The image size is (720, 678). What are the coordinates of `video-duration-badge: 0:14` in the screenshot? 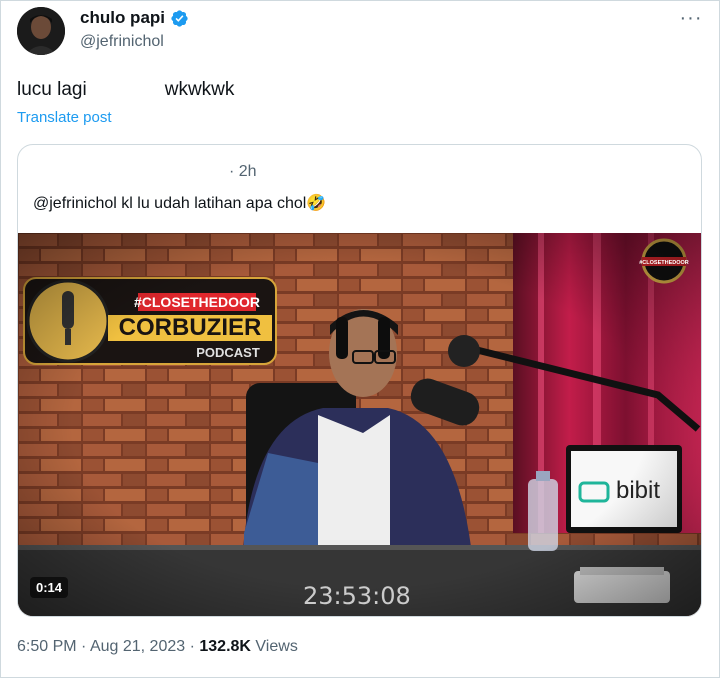 It's located at (49, 587).